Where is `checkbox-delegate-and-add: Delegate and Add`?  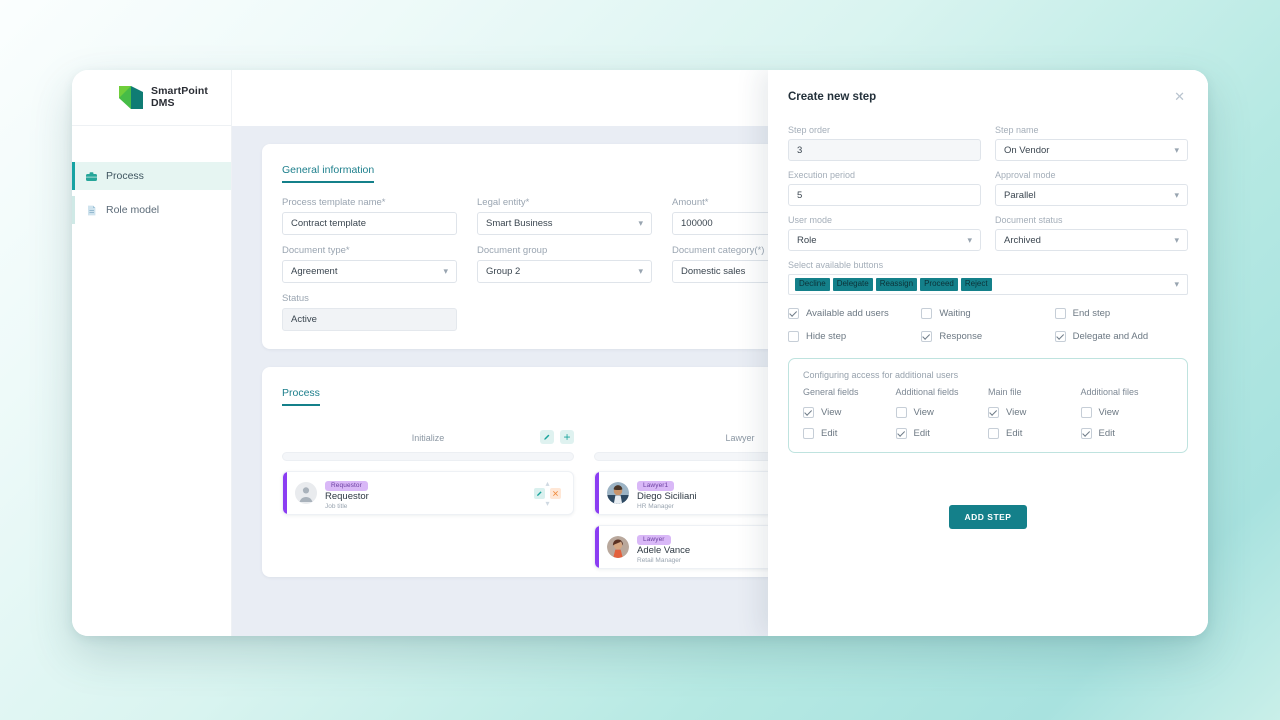
checkbox-delegate-and-add: Delegate and Add is located at coordinates (1121, 336).